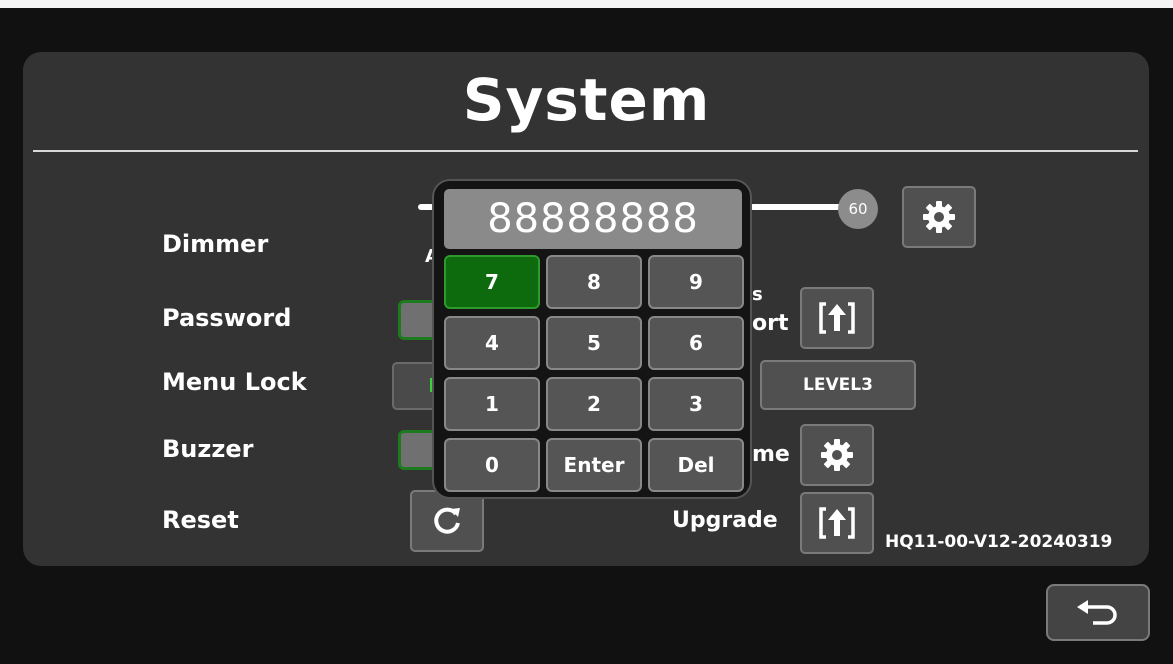 The image size is (1173, 664). I want to click on dimmer-settings-button, so click(939, 217).